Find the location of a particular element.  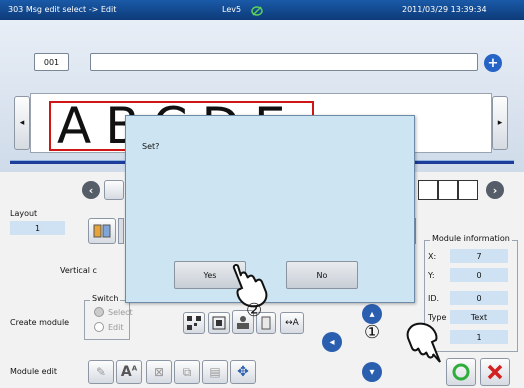

arrow-up-icon: ▴ is located at coordinates (372, 314).